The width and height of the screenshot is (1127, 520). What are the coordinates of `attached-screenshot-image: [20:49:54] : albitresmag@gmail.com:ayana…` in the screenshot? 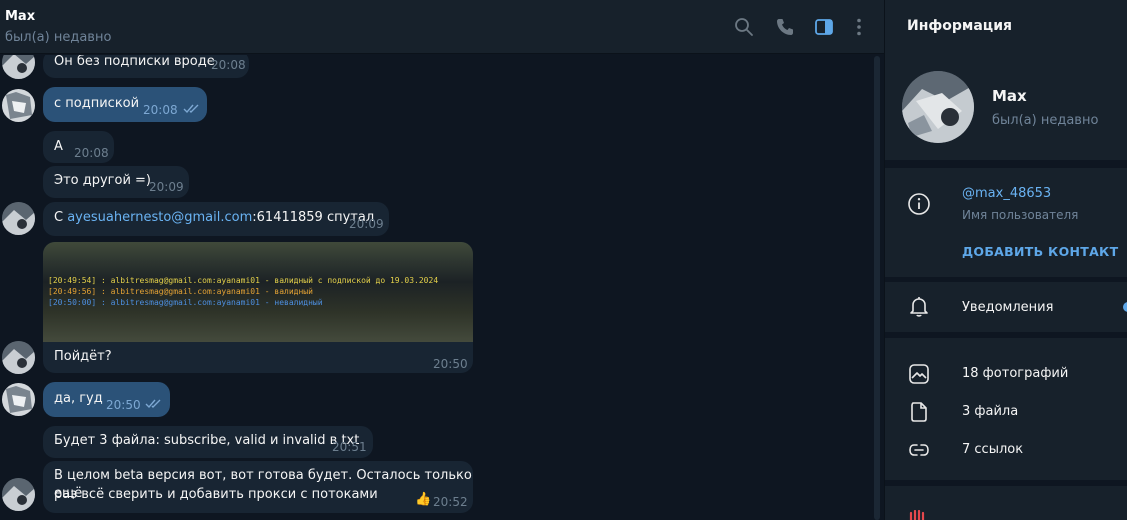 It's located at (258, 292).